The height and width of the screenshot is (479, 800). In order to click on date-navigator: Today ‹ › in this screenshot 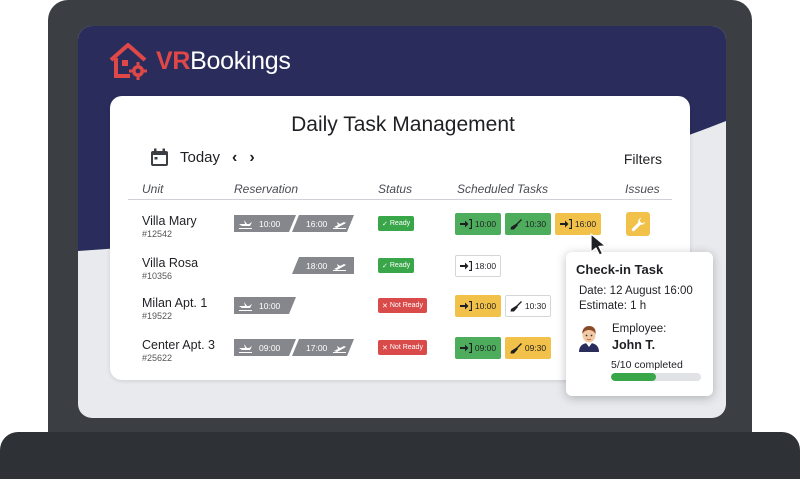, I will do `click(202, 157)`.